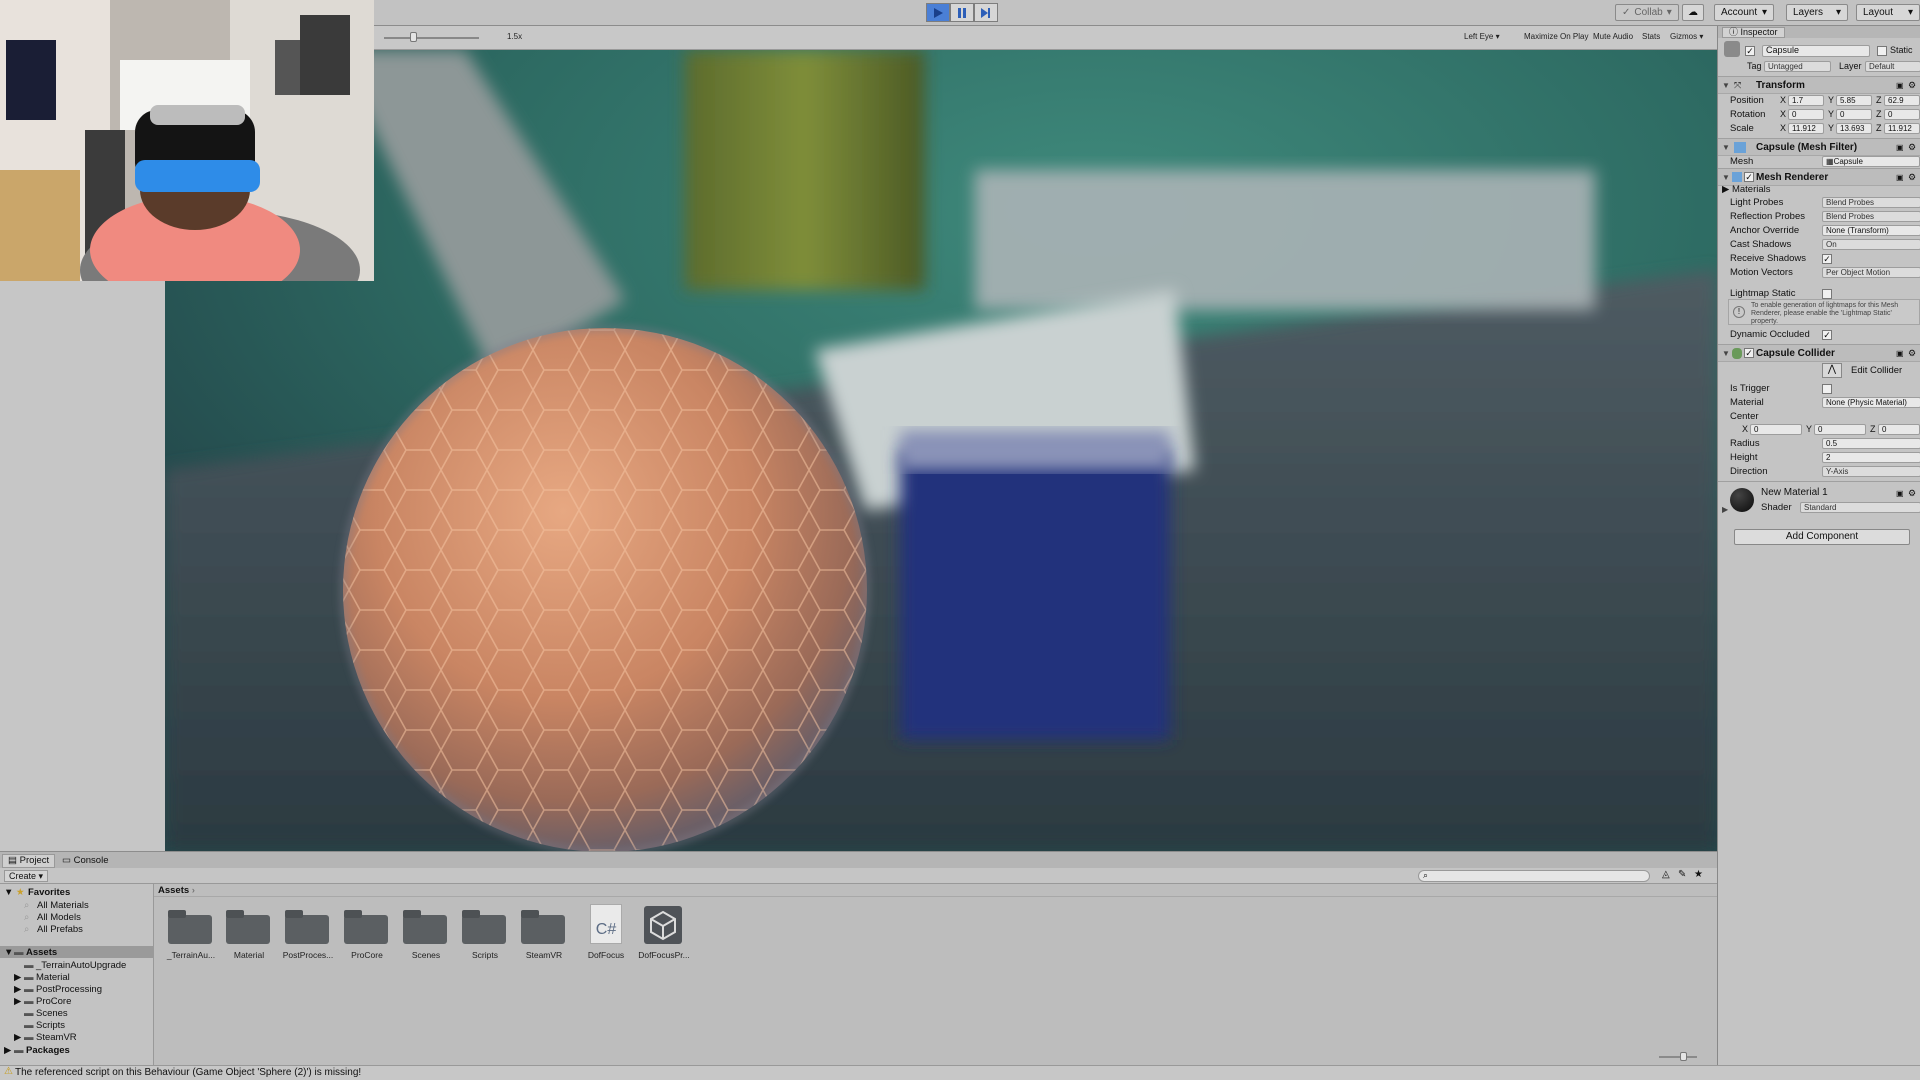 The height and width of the screenshot is (1080, 1920). Describe the element at coordinates (1899, 429) in the screenshot. I see `center-z-field: 0` at that location.